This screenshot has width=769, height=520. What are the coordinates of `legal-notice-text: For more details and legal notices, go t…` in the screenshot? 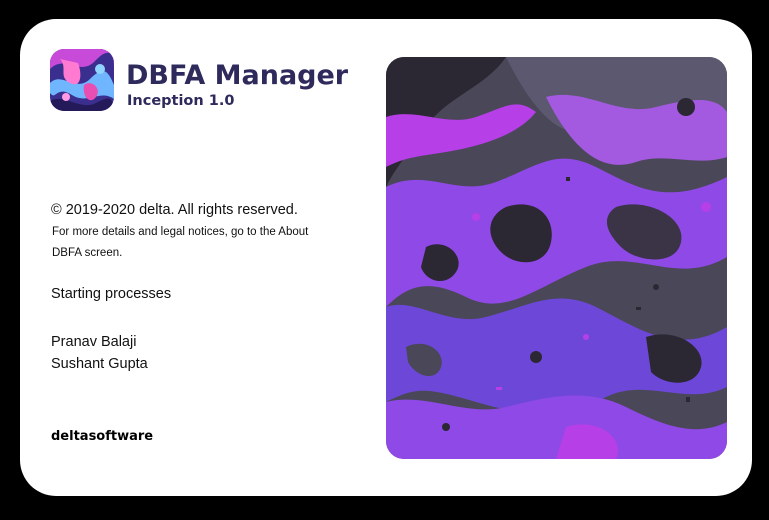 It's located at (180, 242).